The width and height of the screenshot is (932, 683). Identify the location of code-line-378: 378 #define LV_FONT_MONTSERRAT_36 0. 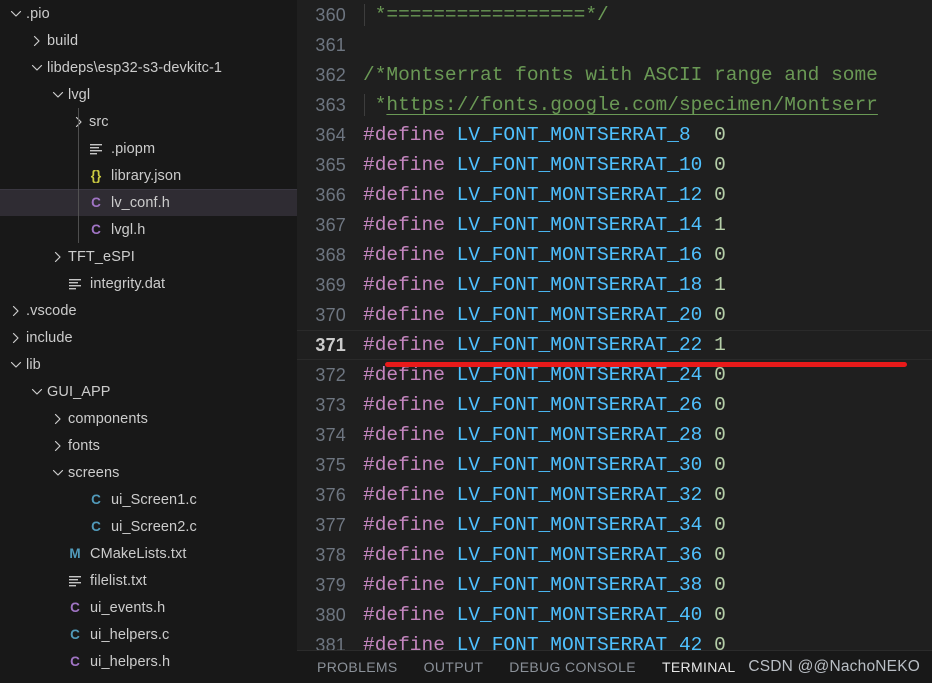
(614, 555).